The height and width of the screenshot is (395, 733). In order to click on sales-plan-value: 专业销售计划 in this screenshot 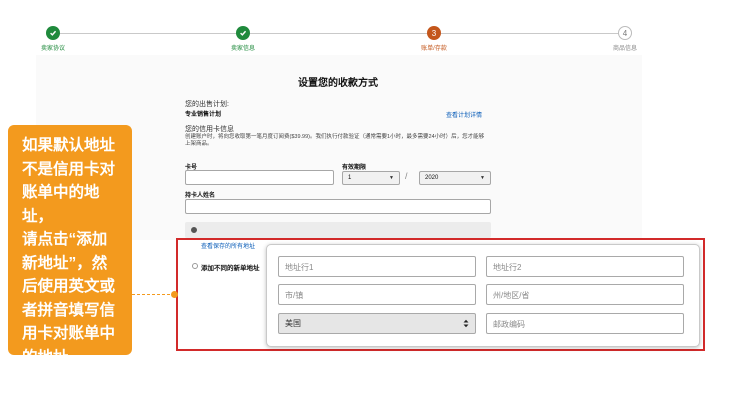, I will do `click(203, 115)`.